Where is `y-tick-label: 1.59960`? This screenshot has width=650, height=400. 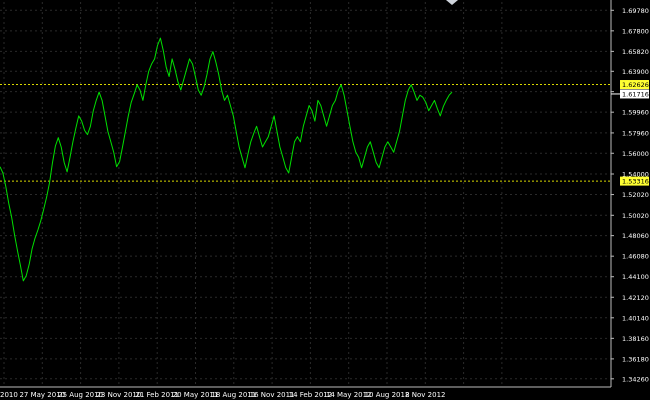
y-tick-label: 1.59960 is located at coordinates (635, 113).